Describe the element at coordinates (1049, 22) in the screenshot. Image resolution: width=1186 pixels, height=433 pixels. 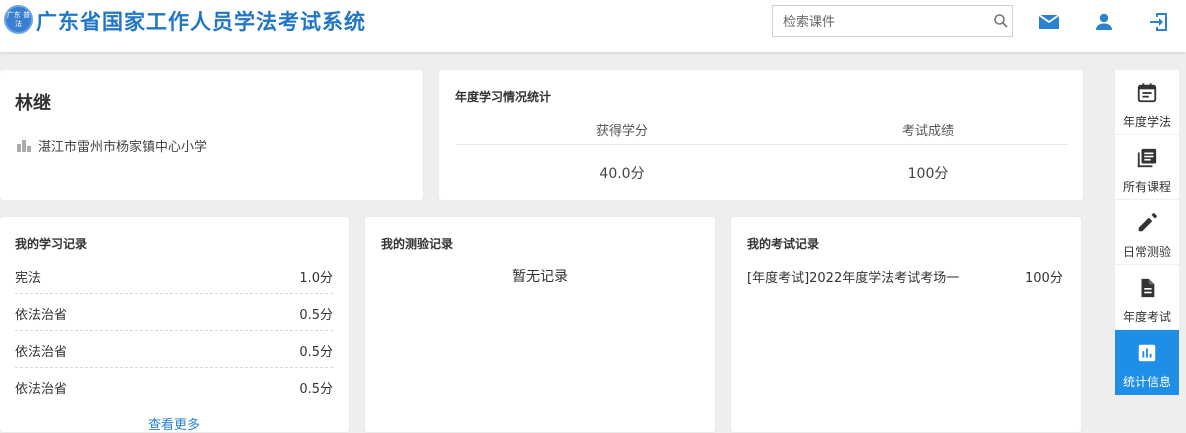
I see `mail-icon` at that location.